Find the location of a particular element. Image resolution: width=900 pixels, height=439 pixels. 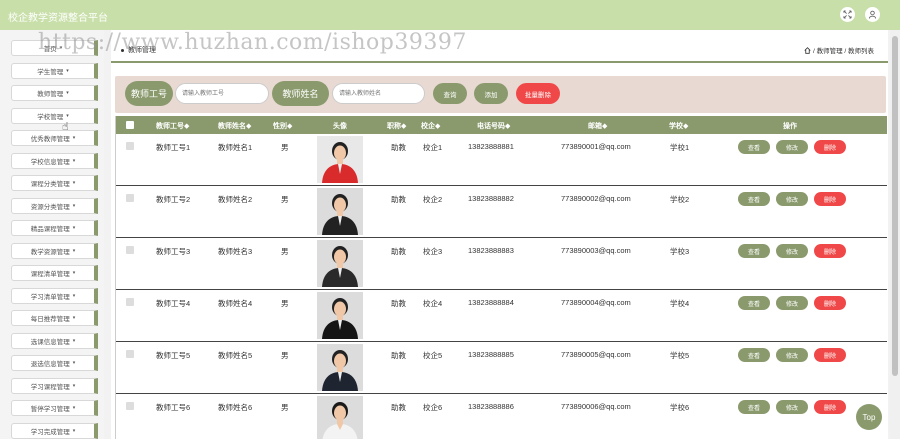

sidebar-item: 教师管理 ▾ is located at coordinates (54, 93).